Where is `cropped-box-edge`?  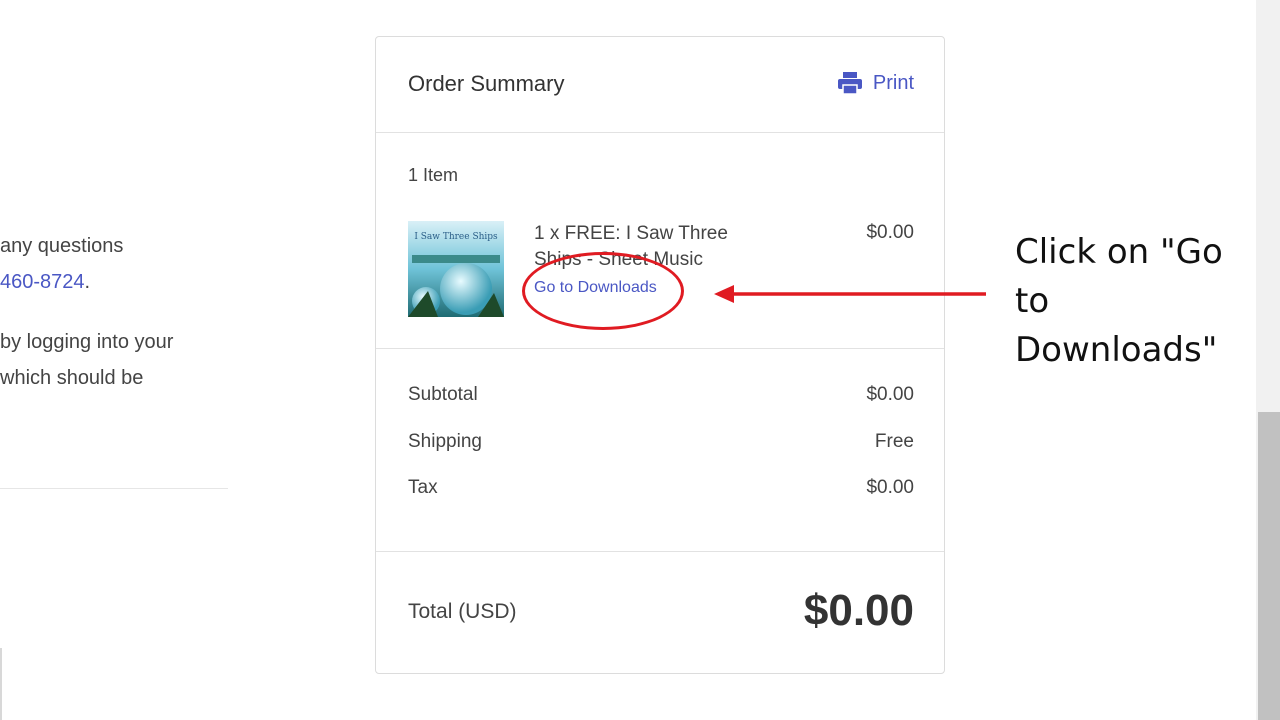
cropped-box-edge is located at coordinates (1, 684).